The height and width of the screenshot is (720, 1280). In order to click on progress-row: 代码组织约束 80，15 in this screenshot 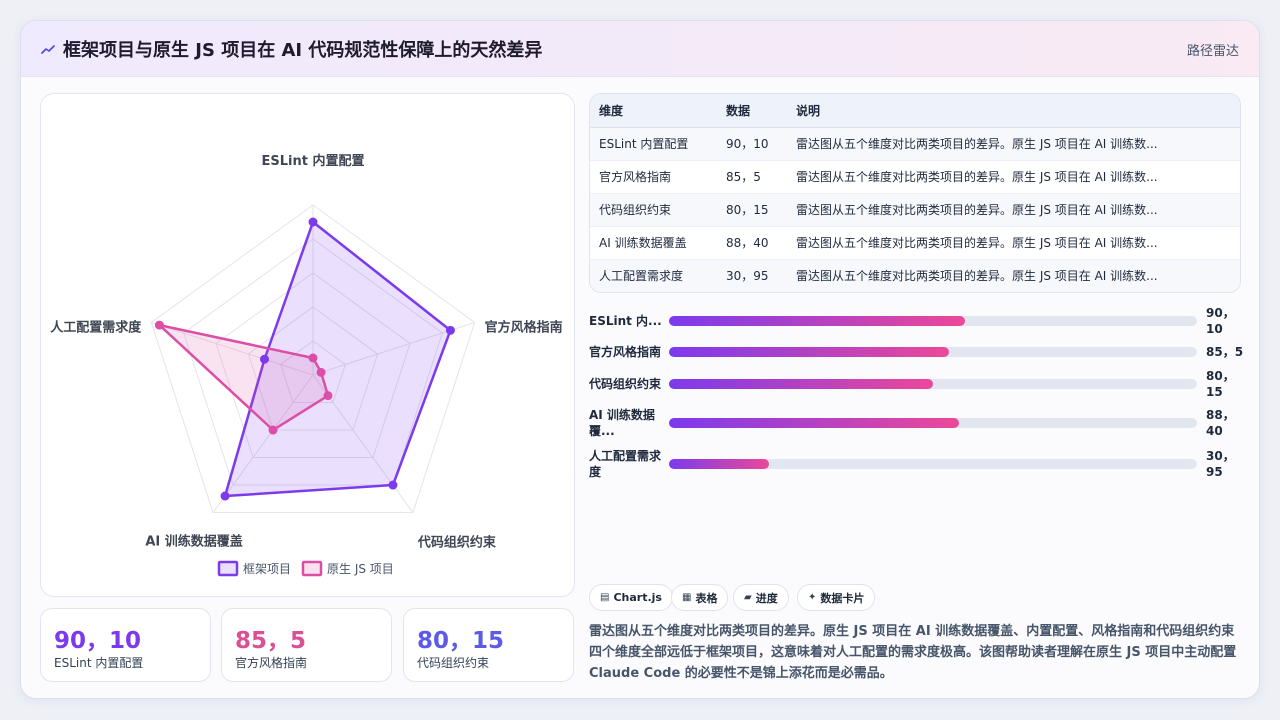, I will do `click(919, 384)`.